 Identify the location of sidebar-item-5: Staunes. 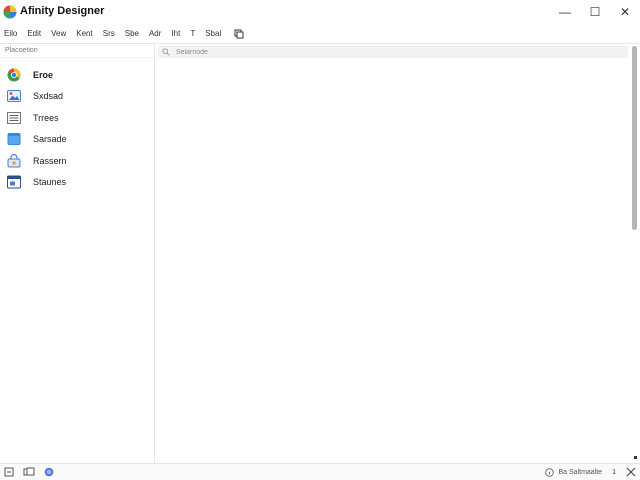
(77, 183).